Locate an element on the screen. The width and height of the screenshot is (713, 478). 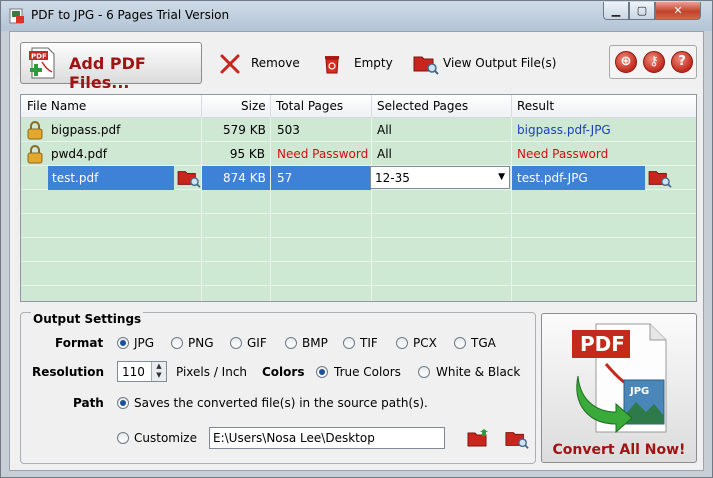
svg-text: PDF is located at coordinates (39, 57).